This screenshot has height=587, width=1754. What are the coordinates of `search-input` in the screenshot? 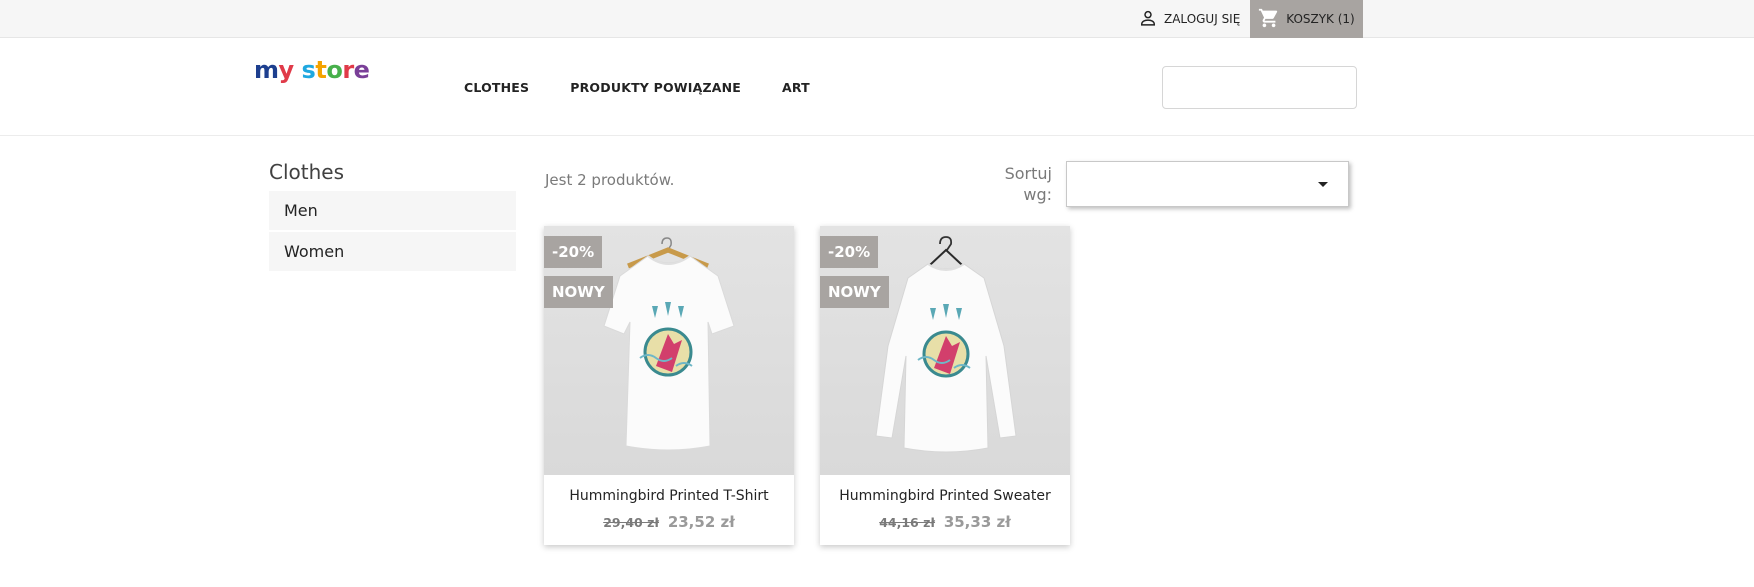 It's located at (1259, 87).